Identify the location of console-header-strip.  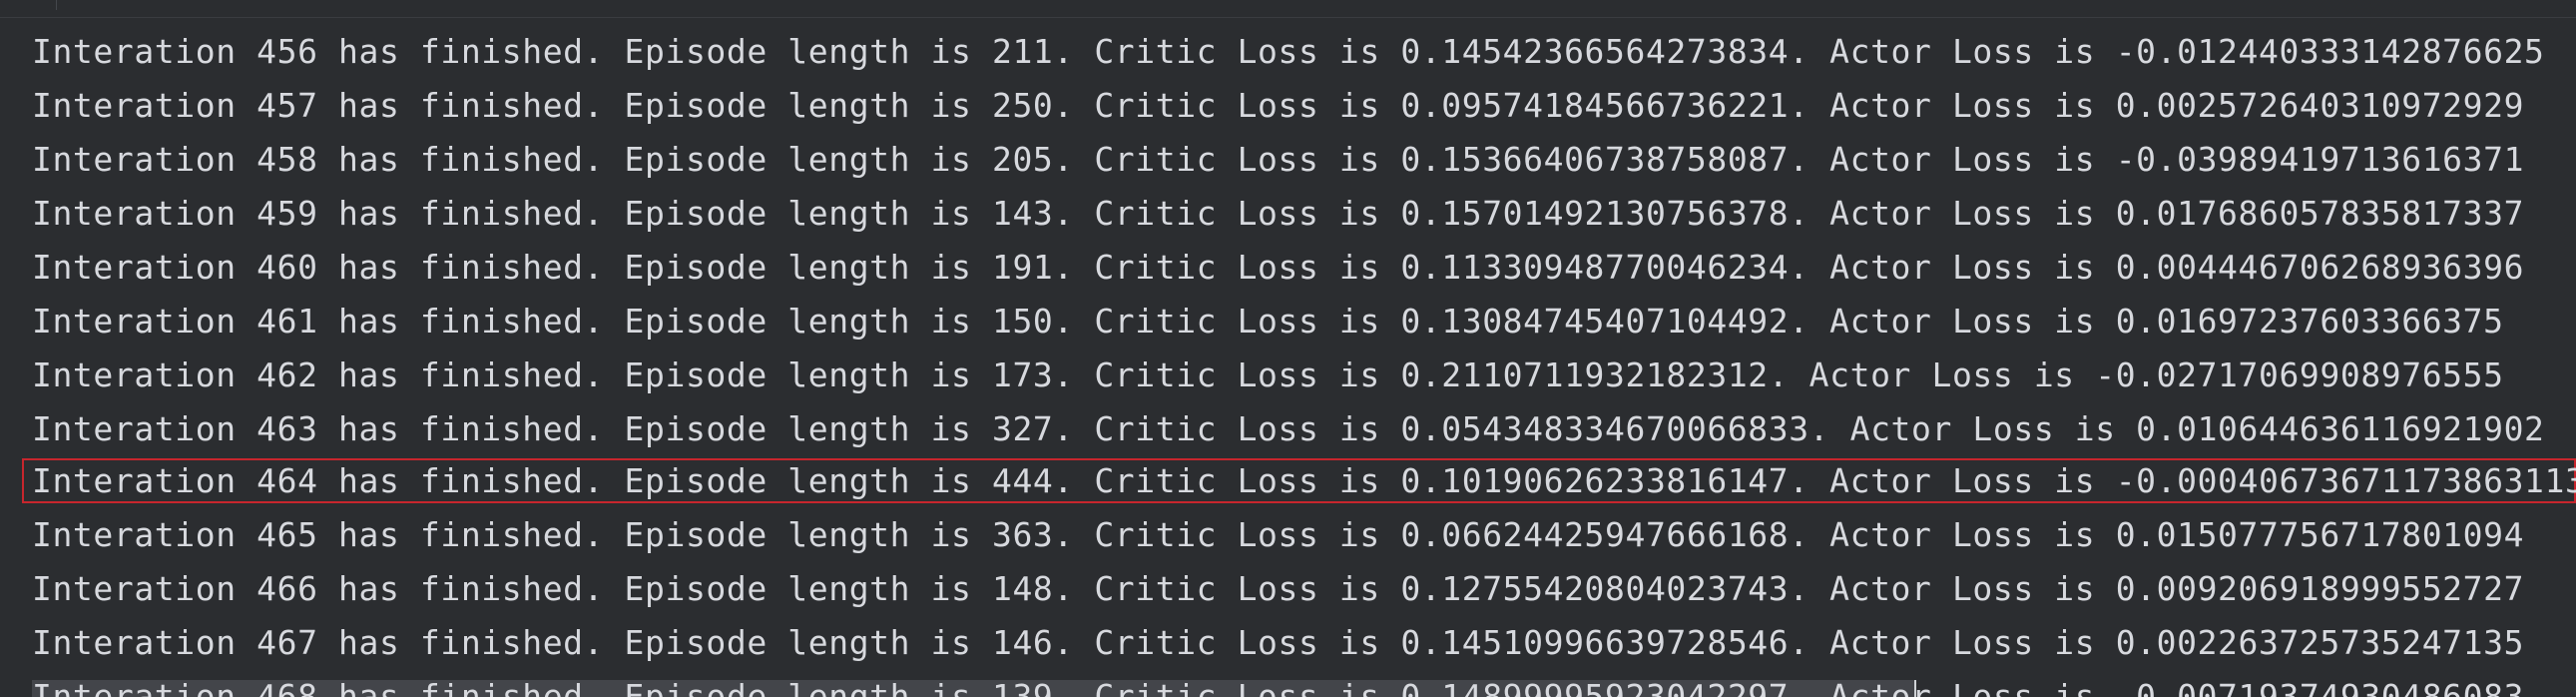
(1288, 9).